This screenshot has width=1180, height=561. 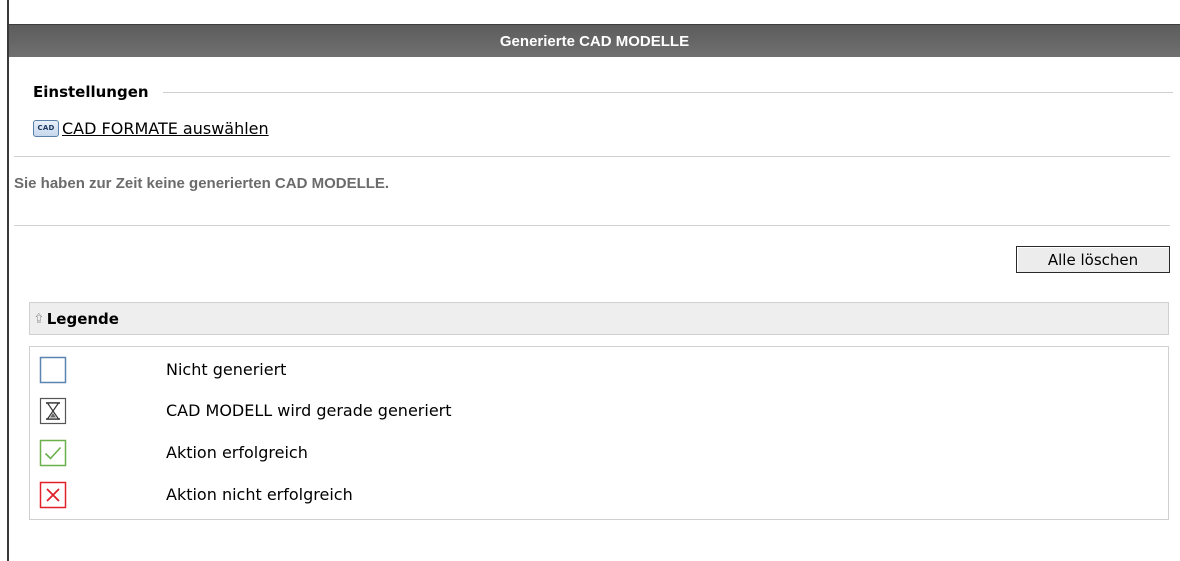 I want to click on legend-title: Legende, so click(x=82, y=318).